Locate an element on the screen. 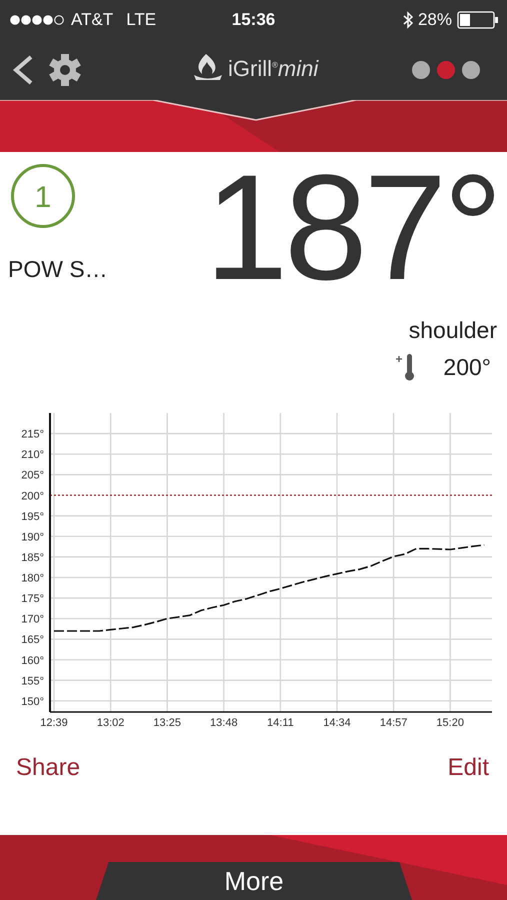 This screenshot has width=507, height=900. clock-text: 15:36 is located at coordinates (254, 20).